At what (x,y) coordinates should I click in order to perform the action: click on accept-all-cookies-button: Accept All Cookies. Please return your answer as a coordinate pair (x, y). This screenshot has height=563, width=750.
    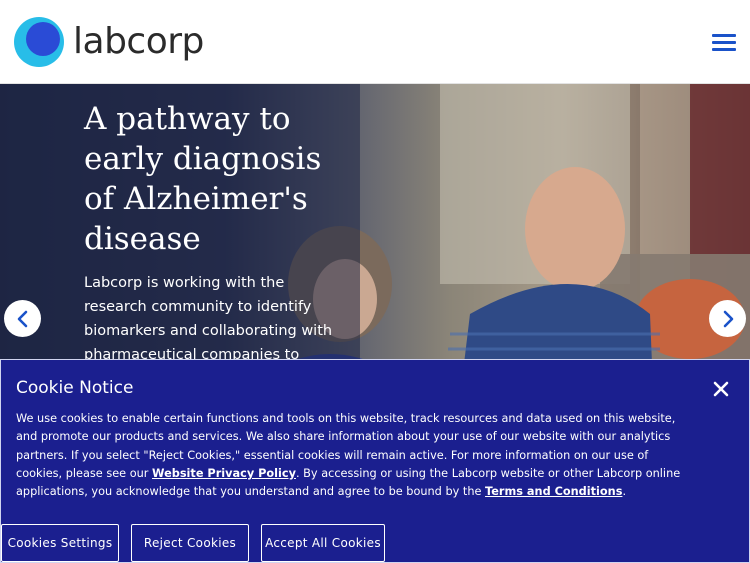
    Looking at the image, I should click on (323, 543).